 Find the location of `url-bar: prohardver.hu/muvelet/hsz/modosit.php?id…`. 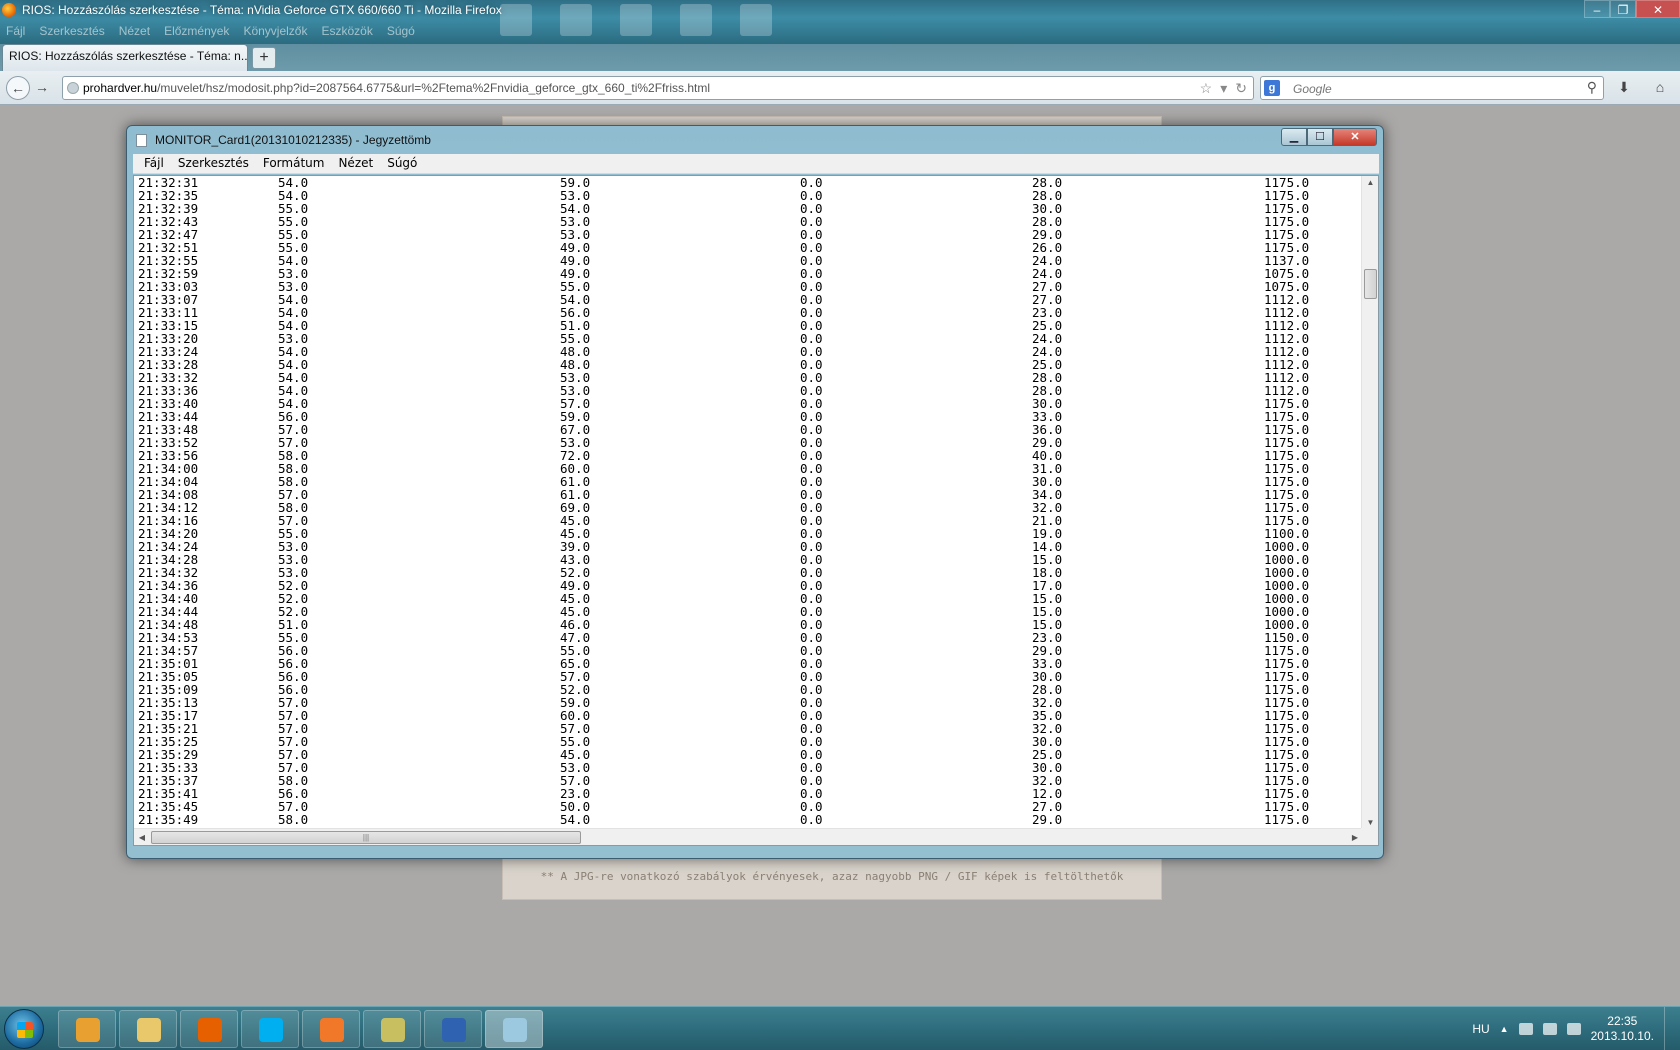

url-bar: prohardver.hu/muvelet/hsz/modosit.php?id… is located at coordinates (658, 88).